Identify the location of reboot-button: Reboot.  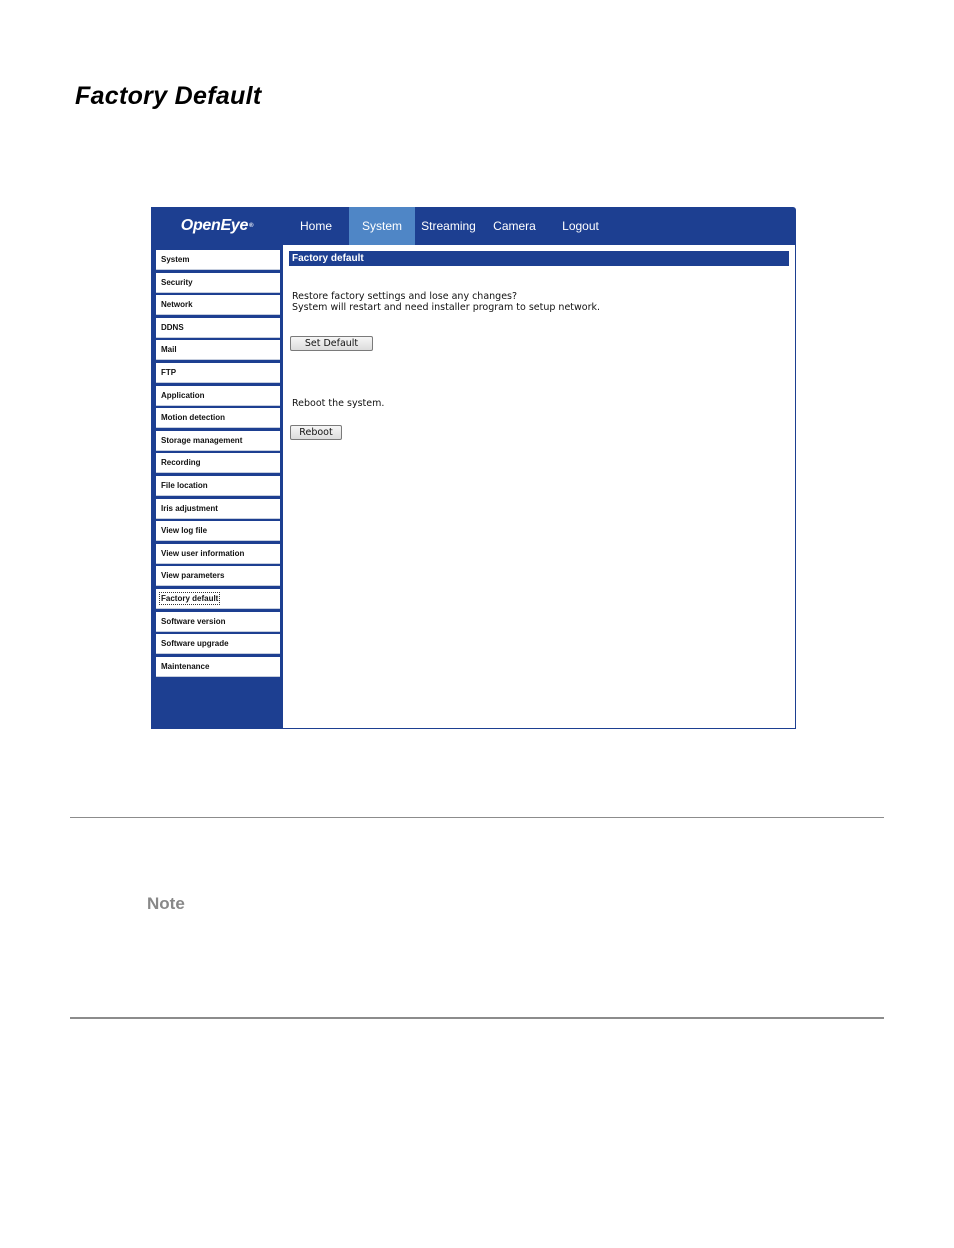
(316, 432).